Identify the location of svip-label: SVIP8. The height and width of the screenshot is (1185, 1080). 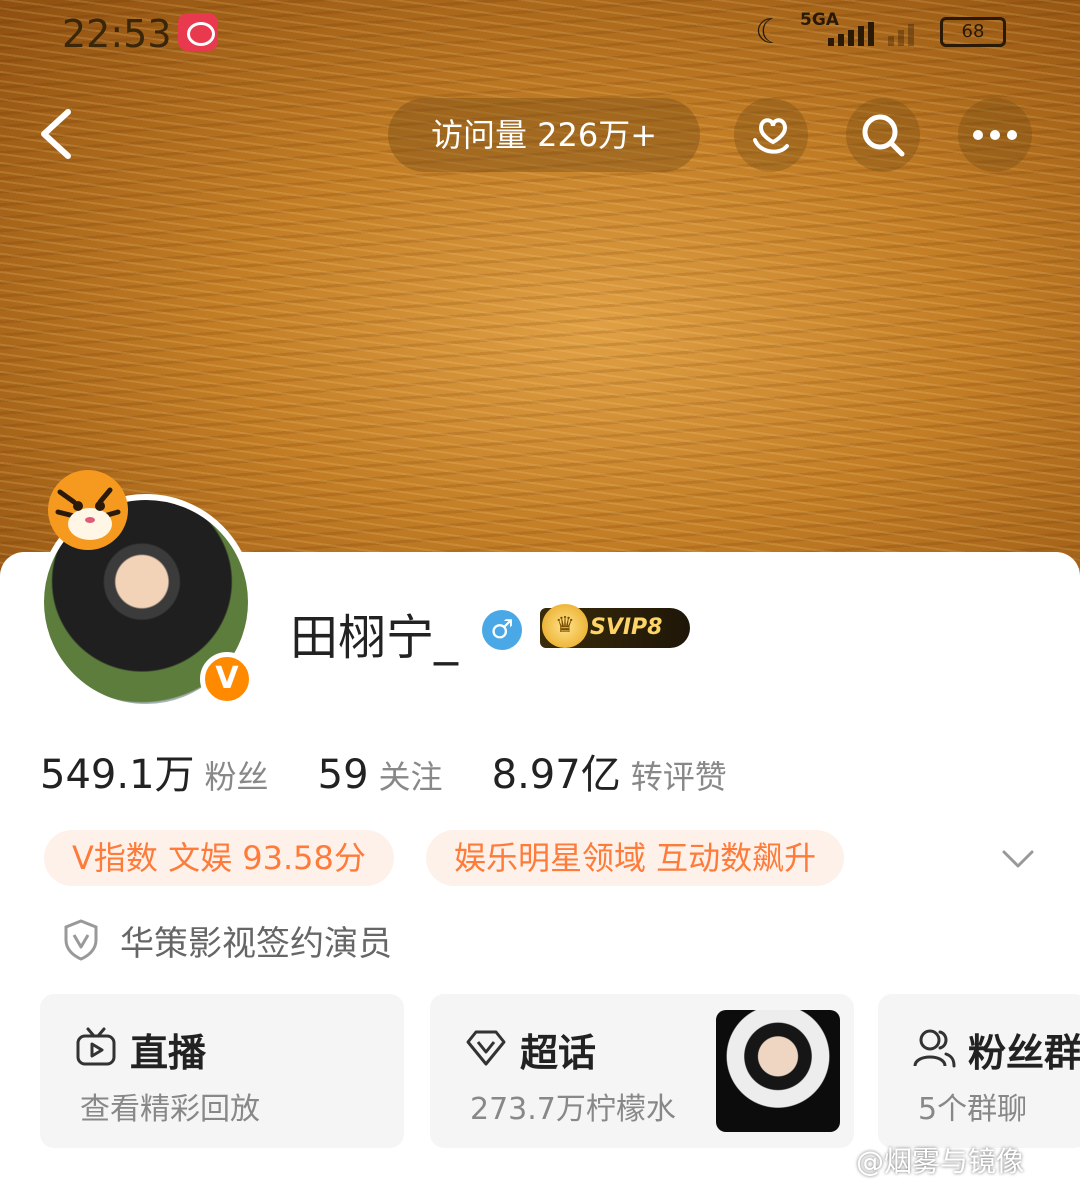
(626, 627).